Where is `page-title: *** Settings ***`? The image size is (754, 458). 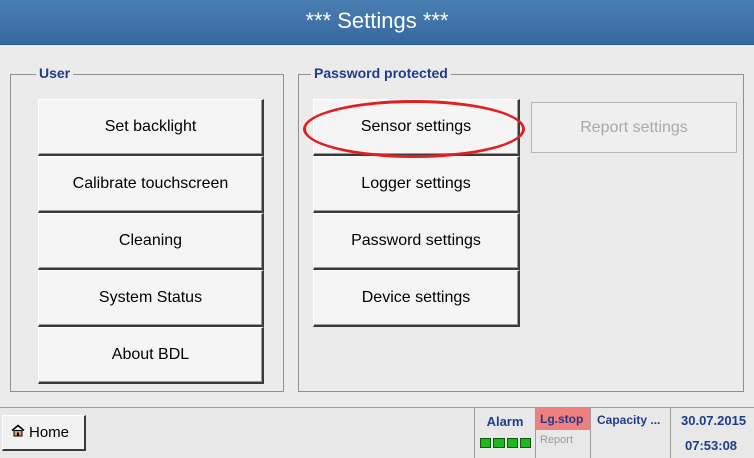
page-title: *** Settings *** is located at coordinates (377, 20).